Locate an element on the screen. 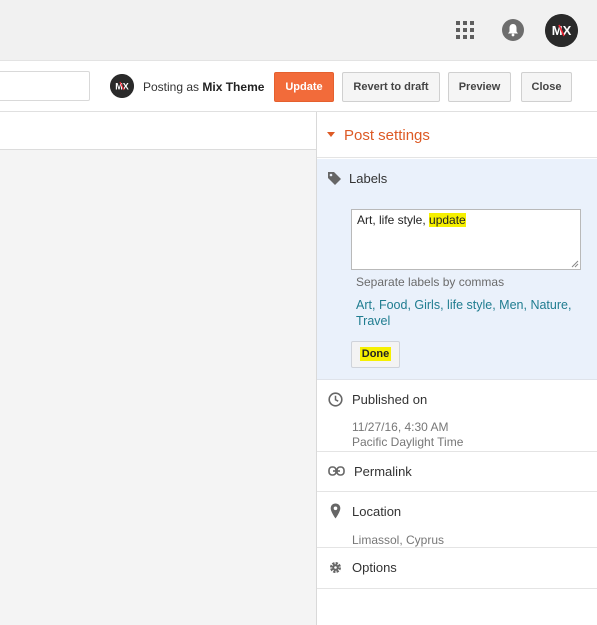  update-button: Update is located at coordinates (304, 87).